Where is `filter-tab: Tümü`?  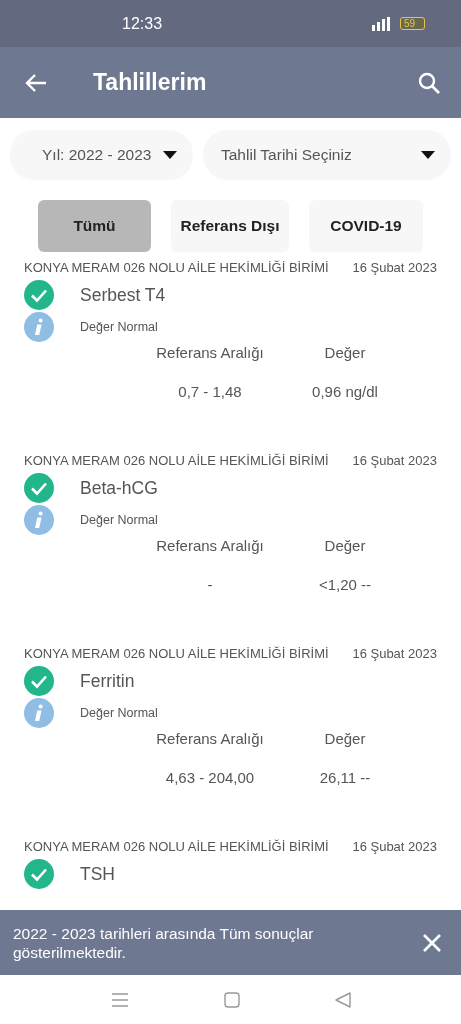
filter-tab: Tümü is located at coordinates (94, 226).